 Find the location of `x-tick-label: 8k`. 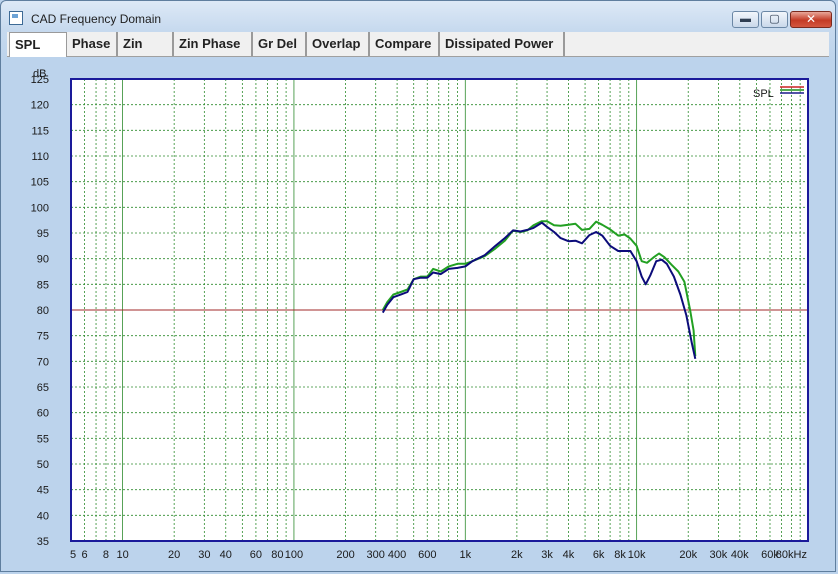

x-tick-label: 8k is located at coordinates (620, 555).